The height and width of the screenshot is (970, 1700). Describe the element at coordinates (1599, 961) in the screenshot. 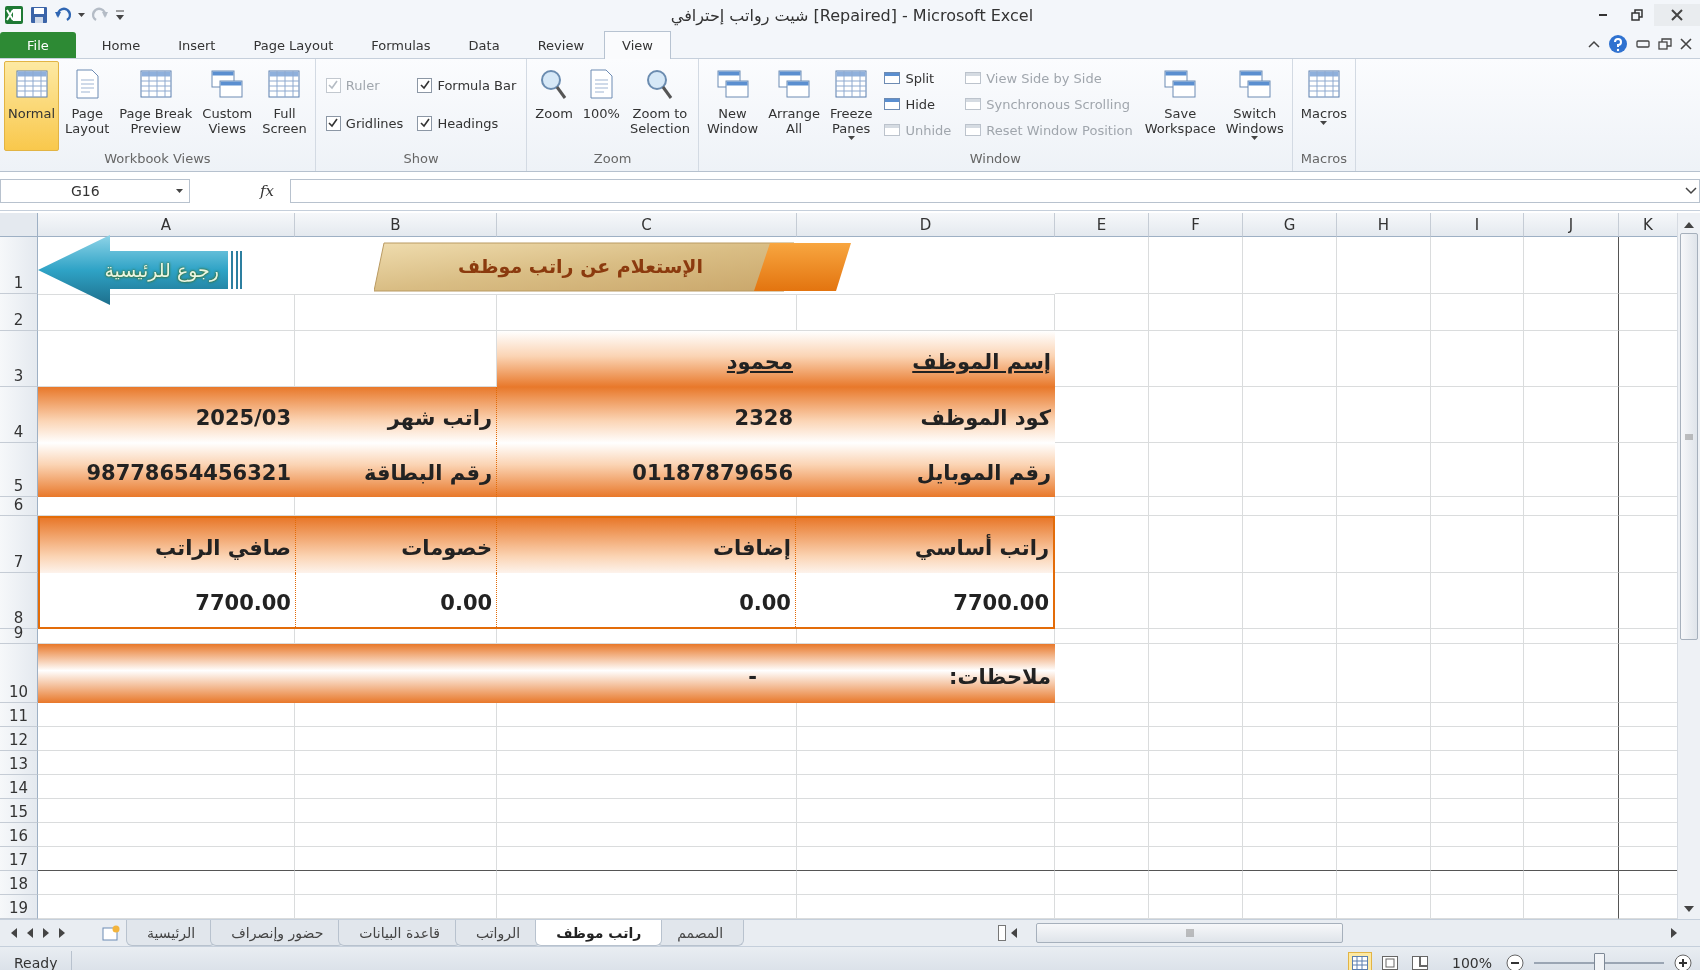

I see `slider-thumb` at that location.